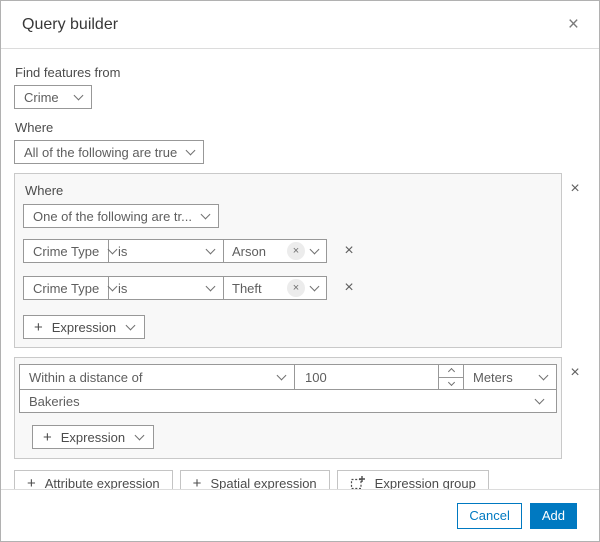 Image resolution: width=600 pixels, height=542 pixels. I want to click on distance-input, so click(366, 377).